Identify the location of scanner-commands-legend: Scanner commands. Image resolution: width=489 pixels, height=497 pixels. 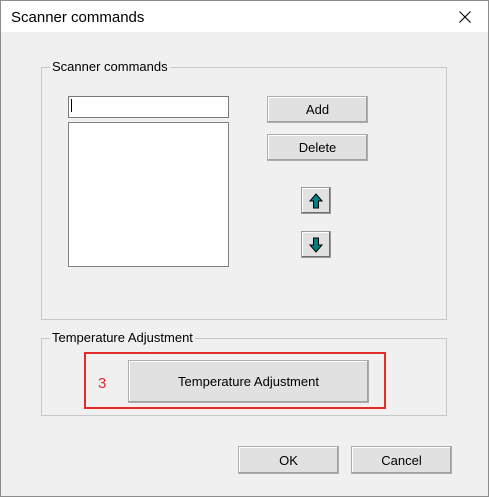
(110, 66).